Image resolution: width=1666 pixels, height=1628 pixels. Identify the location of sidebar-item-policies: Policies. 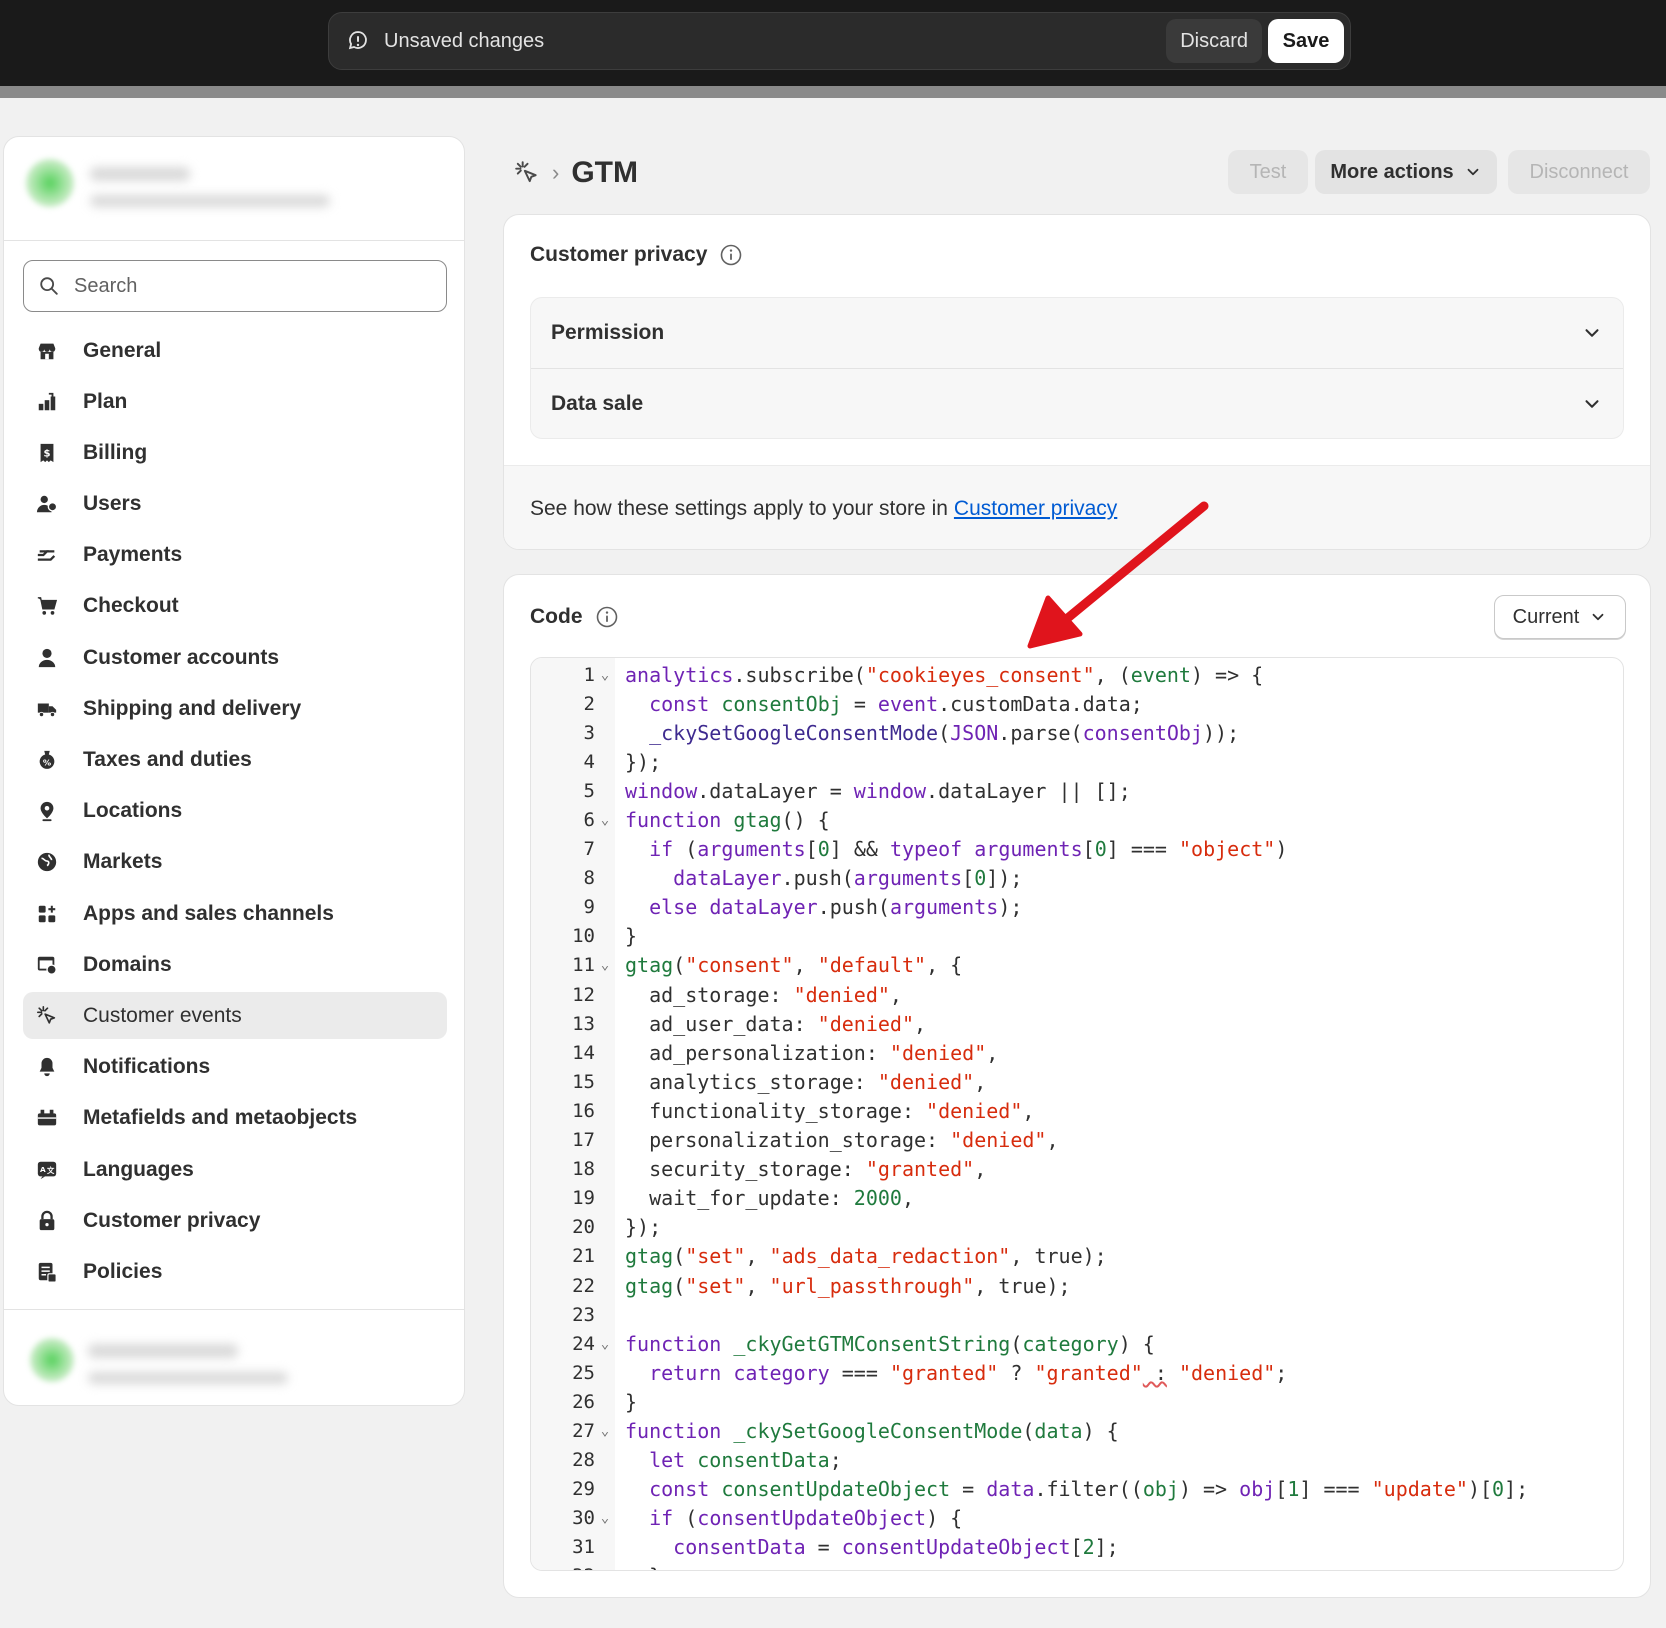
(235, 1271).